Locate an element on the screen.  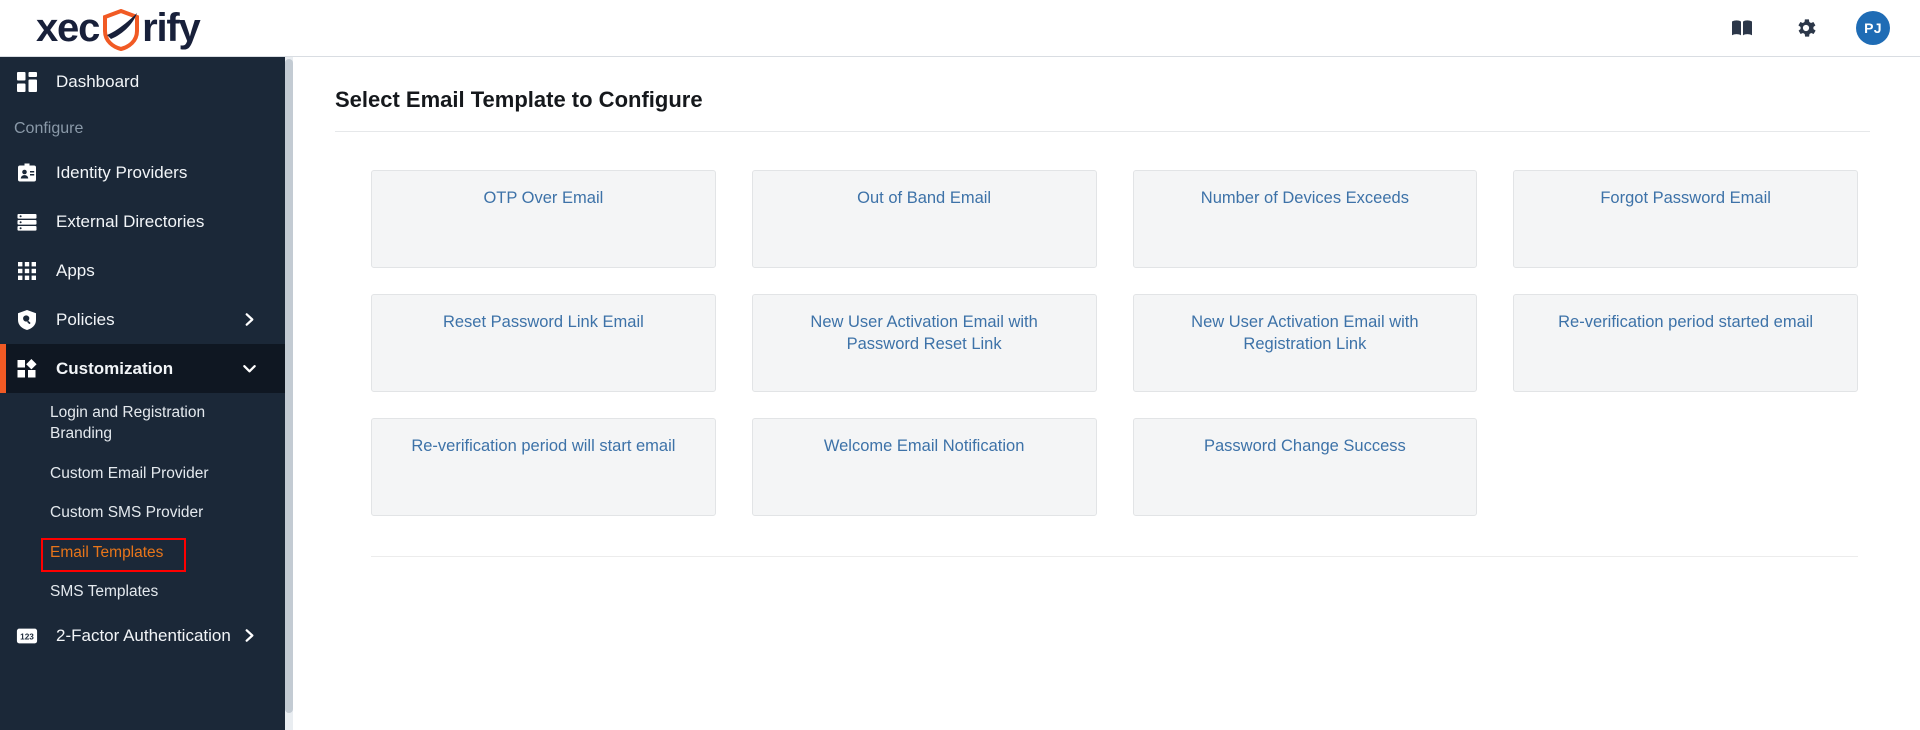
sidebar-item-customization: Customization is located at coordinates (142, 368).